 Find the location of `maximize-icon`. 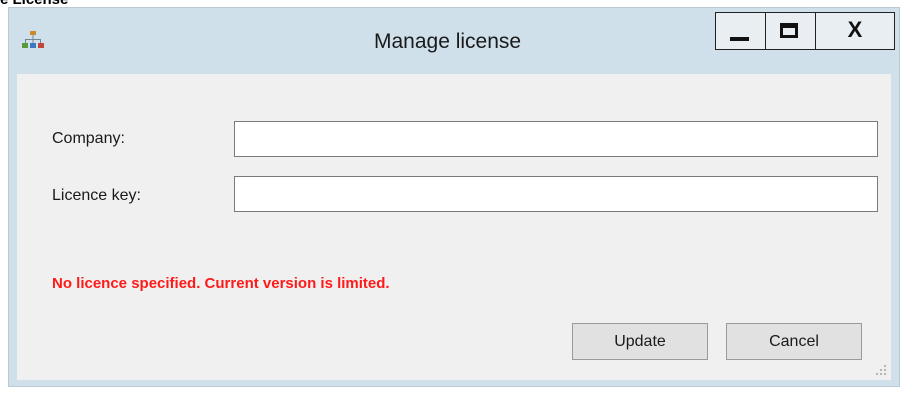

maximize-icon is located at coordinates (789, 30).